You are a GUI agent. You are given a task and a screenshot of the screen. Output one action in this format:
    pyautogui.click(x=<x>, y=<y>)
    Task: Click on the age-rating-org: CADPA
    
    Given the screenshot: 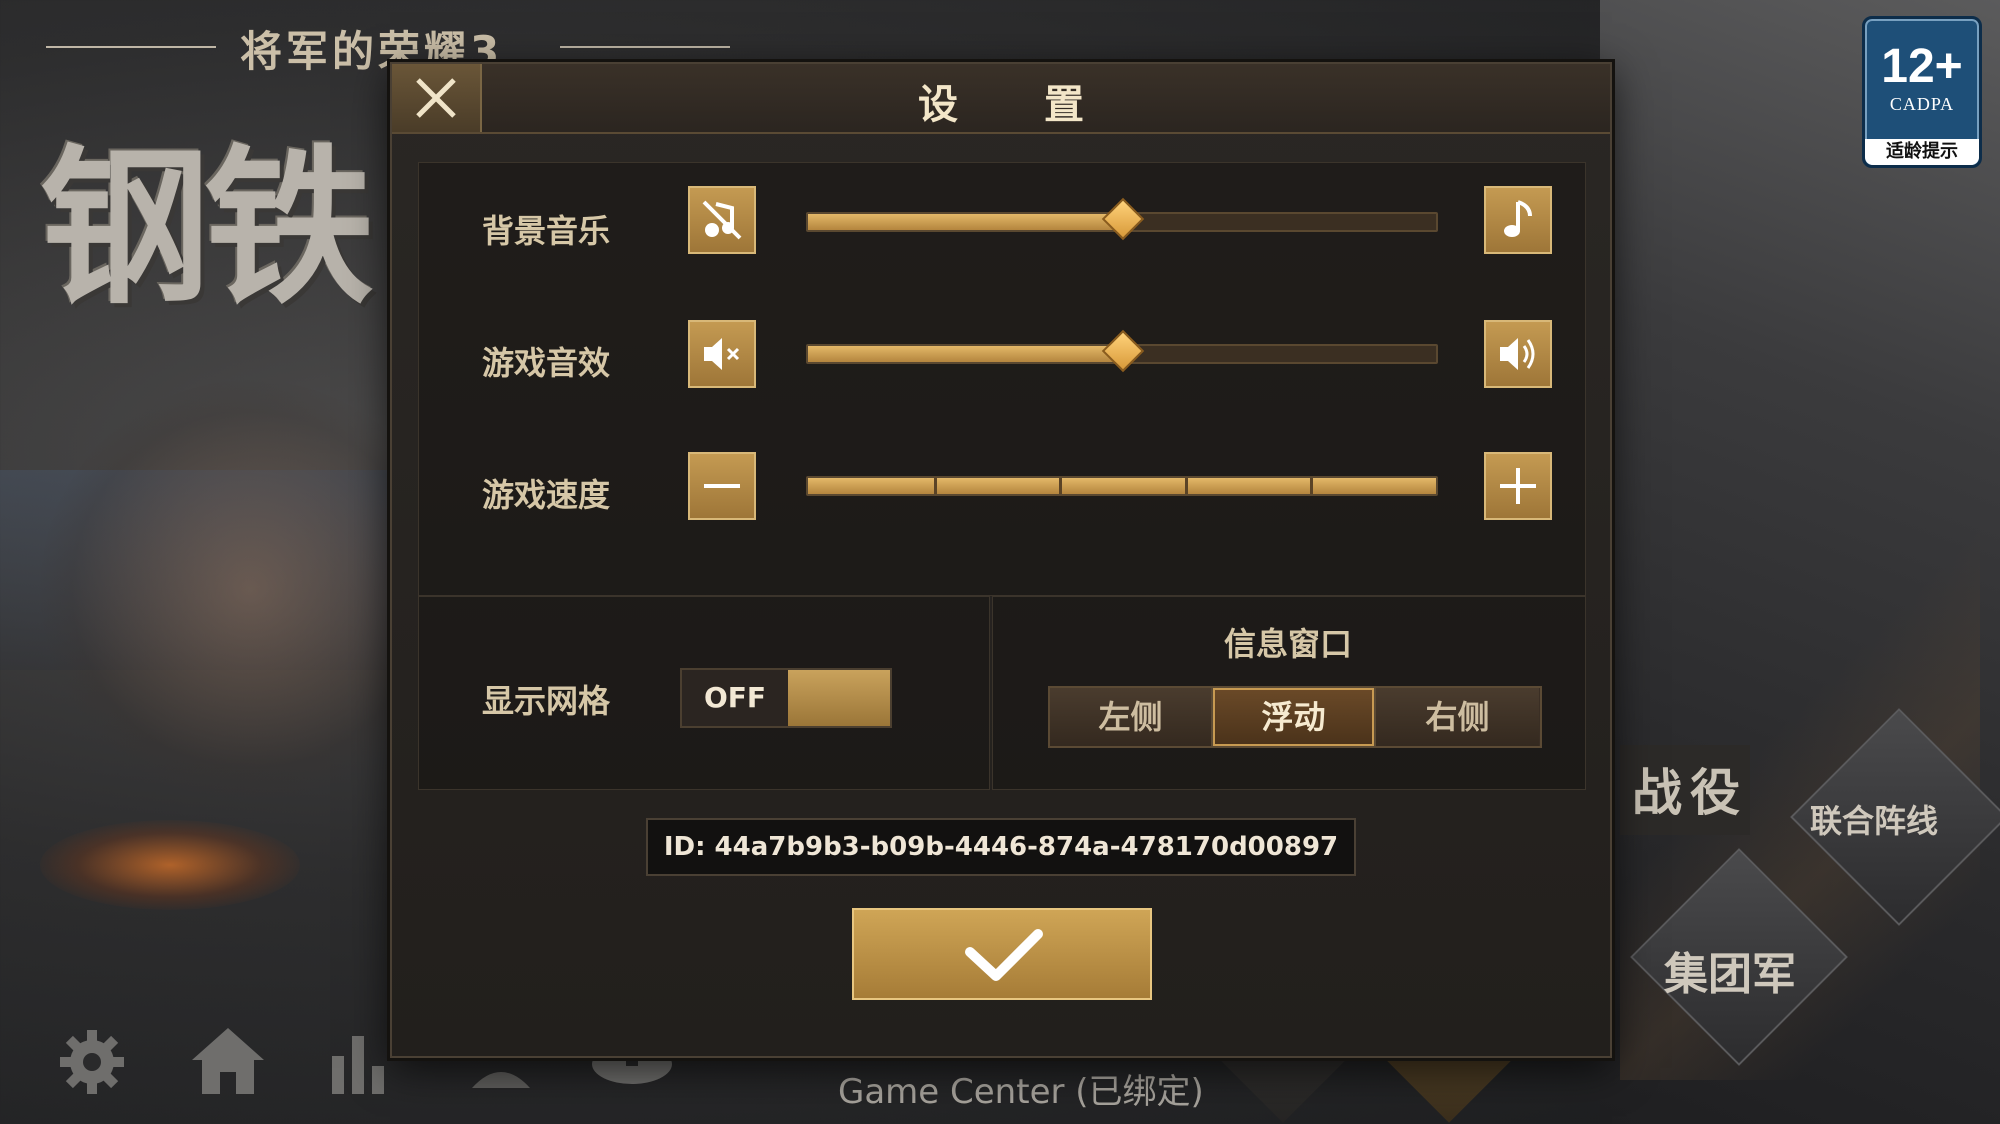 What is the action you would take?
    pyautogui.click(x=1922, y=104)
    